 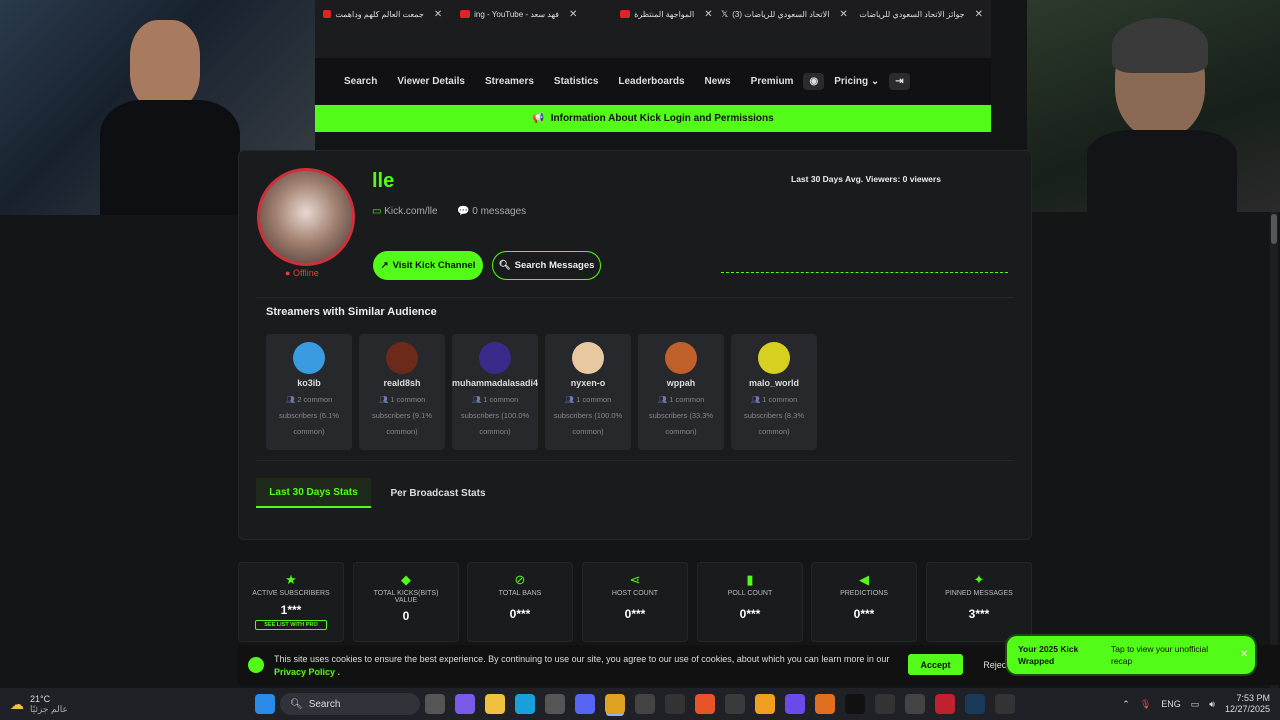 I want to click on discord-icon, so click(x=585, y=704).